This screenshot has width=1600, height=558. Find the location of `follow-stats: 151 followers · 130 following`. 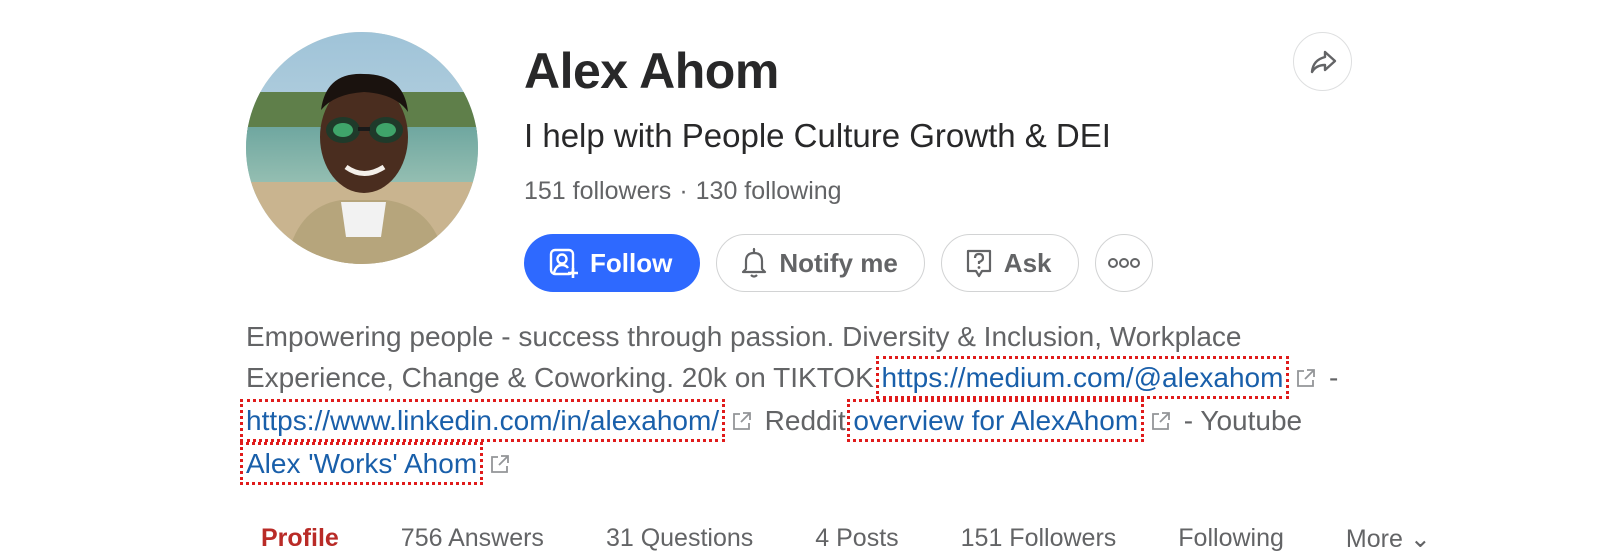

follow-stats: 151 followers · 130 following is located at coordinates (683, 191).